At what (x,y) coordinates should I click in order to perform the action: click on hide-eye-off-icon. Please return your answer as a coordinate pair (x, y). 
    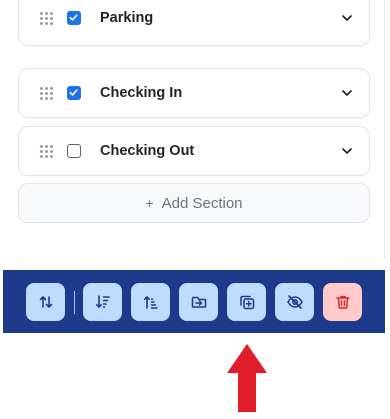
    Looking at the image, I should click on (294, 302).